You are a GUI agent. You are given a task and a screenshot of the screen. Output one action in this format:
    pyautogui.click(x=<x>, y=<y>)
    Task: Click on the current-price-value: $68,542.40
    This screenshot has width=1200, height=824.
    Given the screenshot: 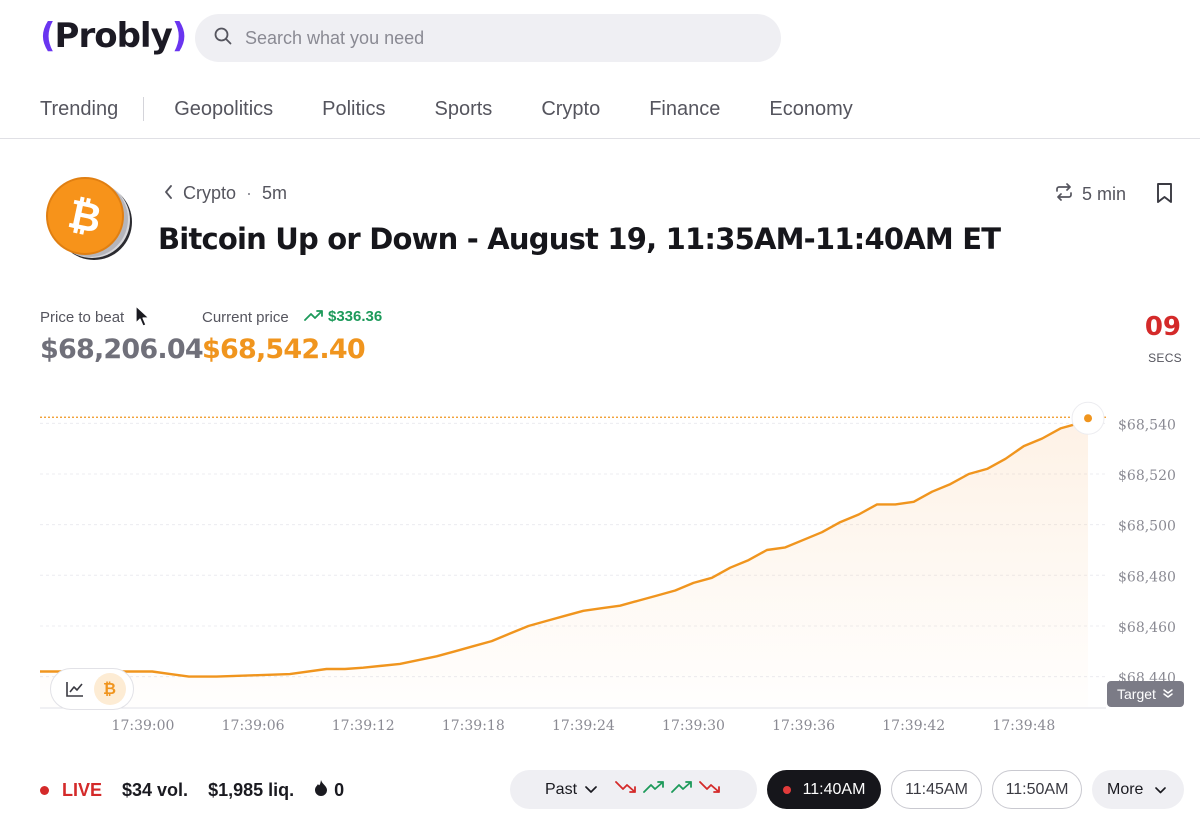 What is the action you would take?
    pyautogui.click(x=284, y=349)
    